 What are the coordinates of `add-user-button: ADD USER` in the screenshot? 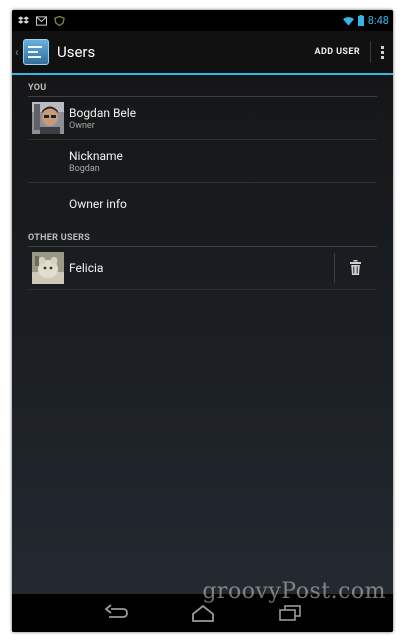 It's located at (337, 52).